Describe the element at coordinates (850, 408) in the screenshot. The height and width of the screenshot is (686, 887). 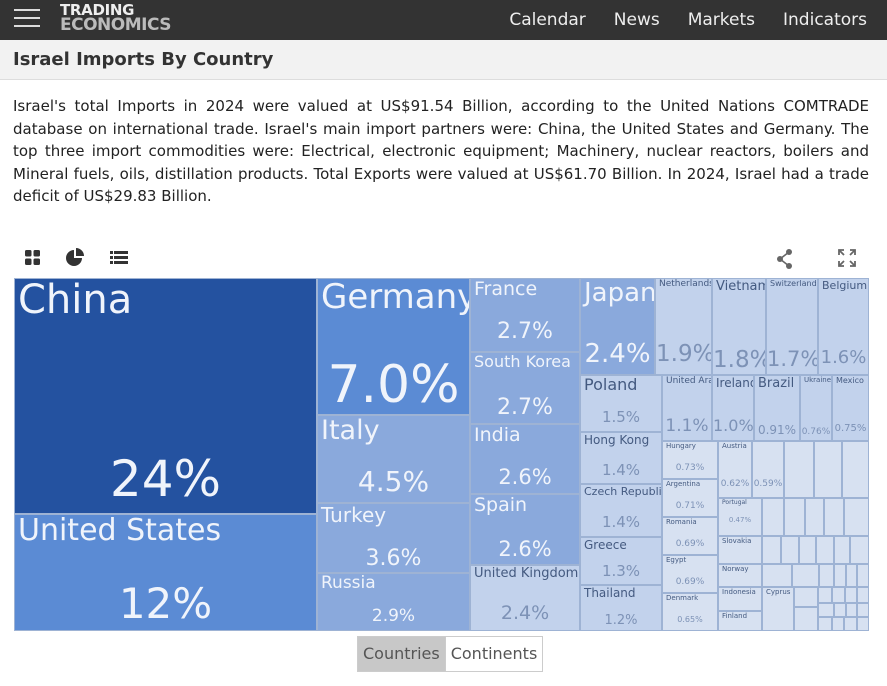
I see `treemap-tile: Mexico 0.75%` at that location.